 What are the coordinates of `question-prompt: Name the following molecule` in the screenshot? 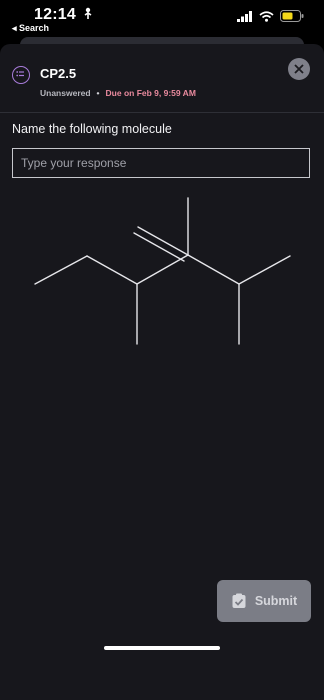 It's located at (92, 129).